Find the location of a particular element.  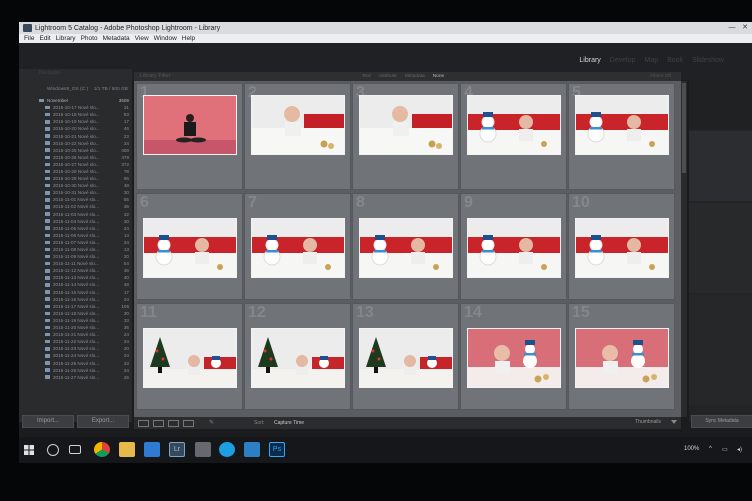

close-button: ✕ is located at coordinates (745, 27).